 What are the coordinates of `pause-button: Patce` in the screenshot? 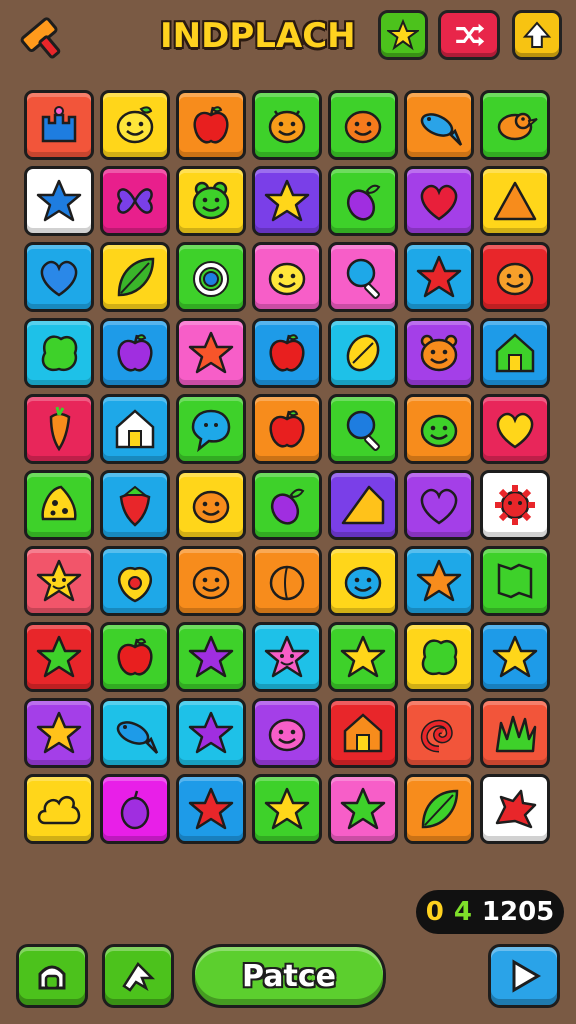 It's located at (289, 976).